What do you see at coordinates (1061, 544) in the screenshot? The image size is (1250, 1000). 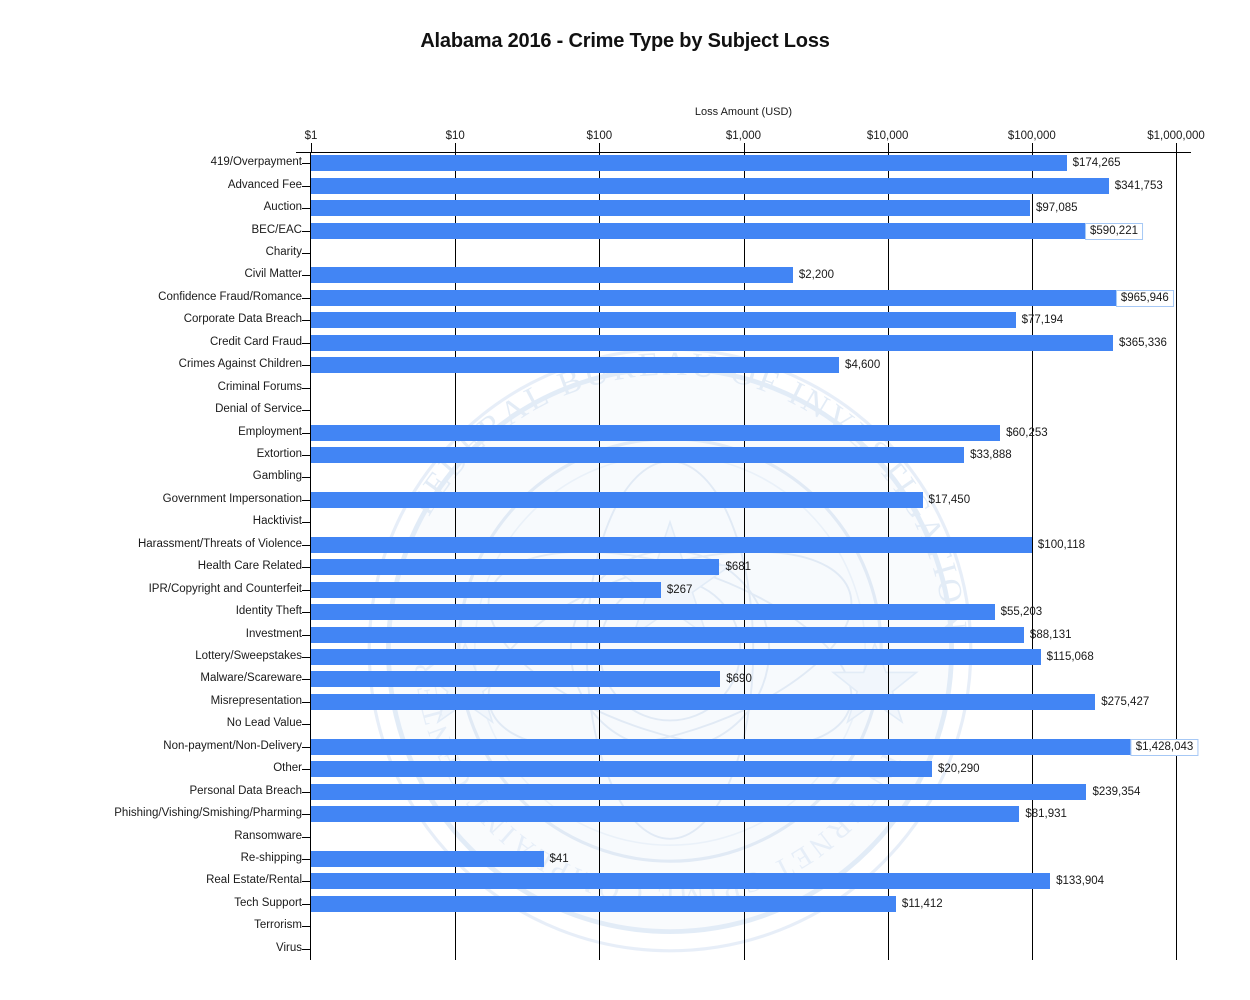 I see `bar-value-label: $100,118` at bounding box center [1061, 544].